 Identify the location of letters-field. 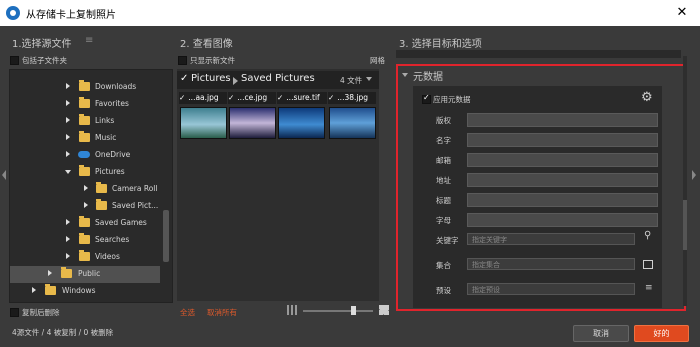
(562, 220).